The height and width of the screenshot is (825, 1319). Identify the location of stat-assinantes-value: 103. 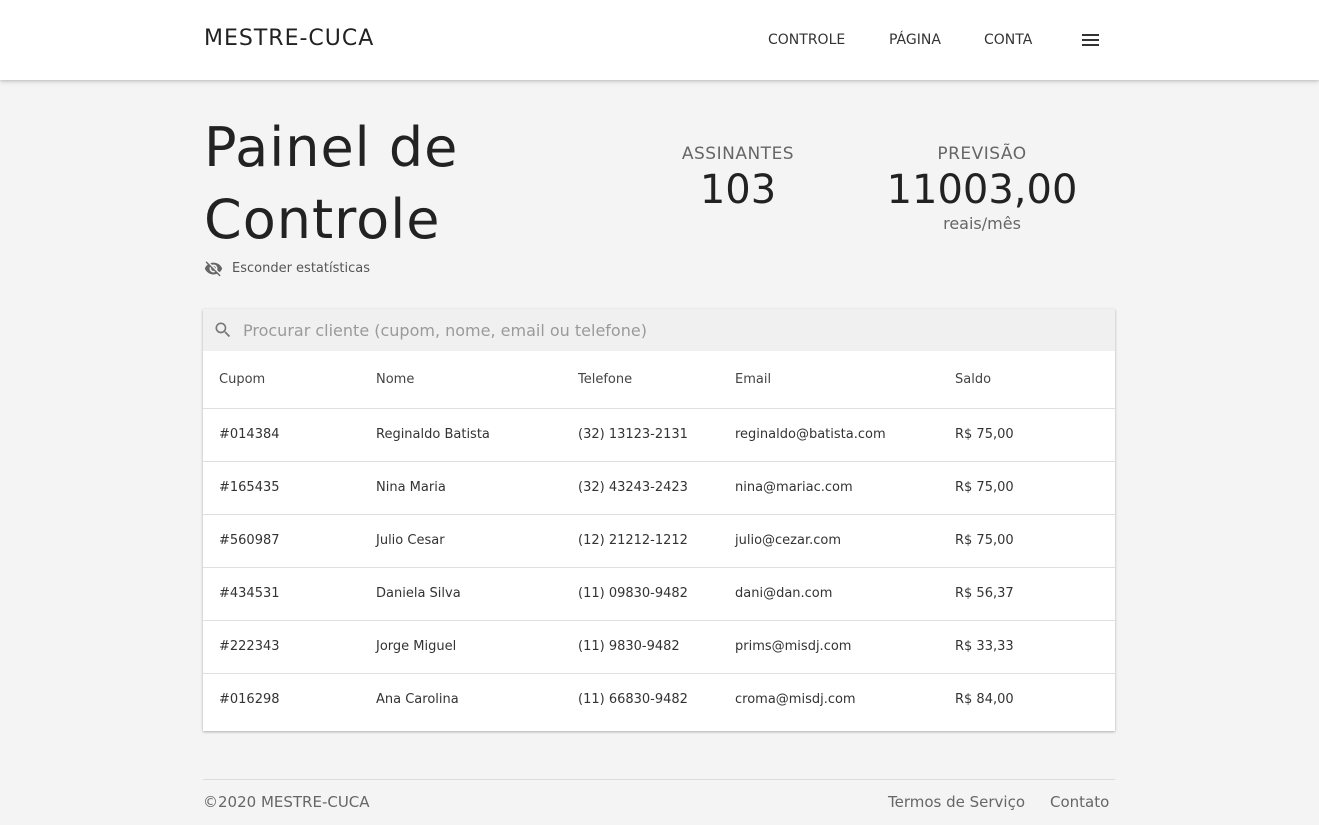
(738, 190).